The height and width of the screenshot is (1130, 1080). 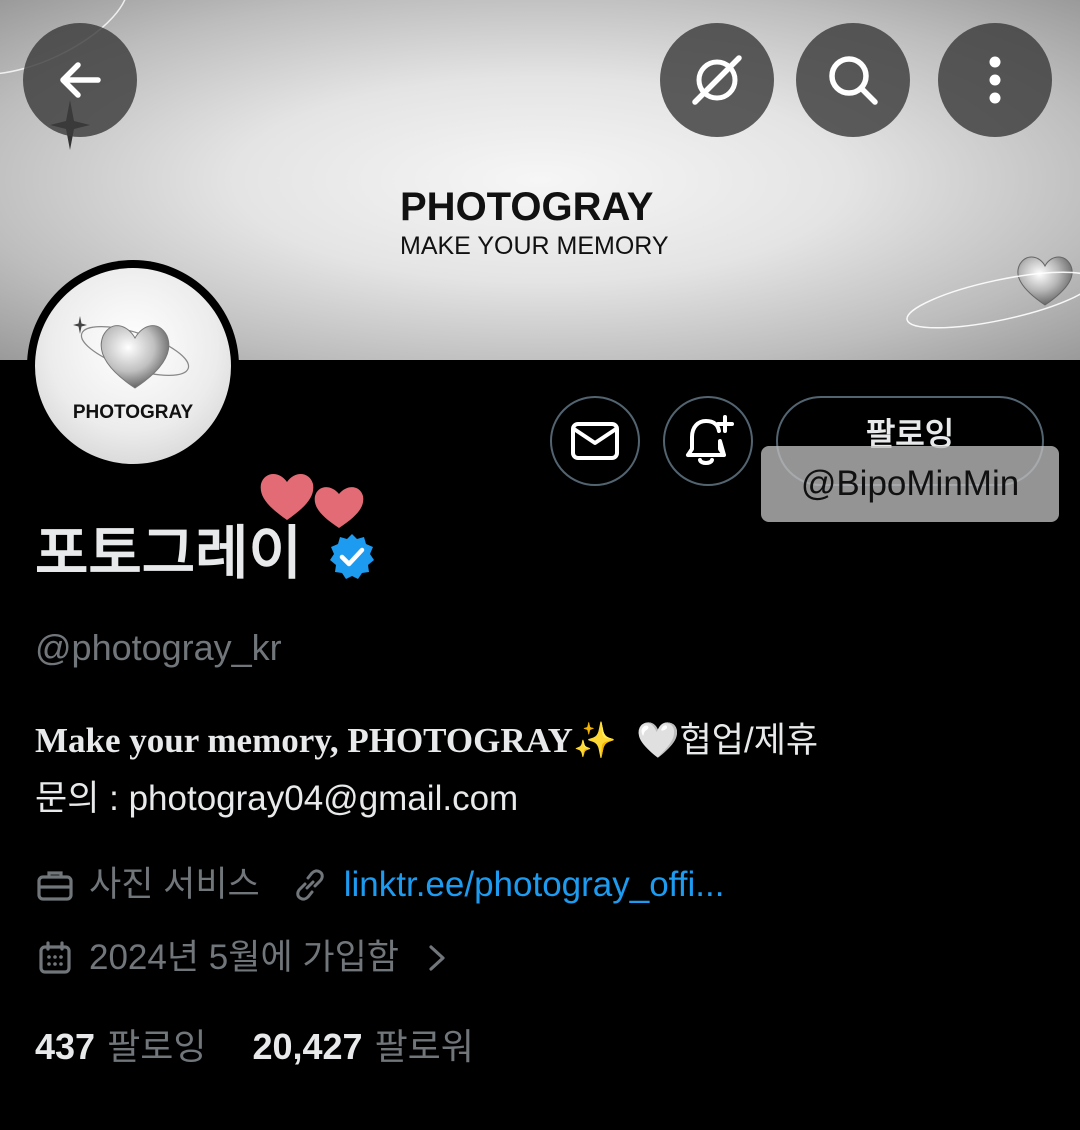 What do you see at coordinates (135, 357) in the screenshot?
I see `chrome-heart-icon` at bounding box center [135, 357].